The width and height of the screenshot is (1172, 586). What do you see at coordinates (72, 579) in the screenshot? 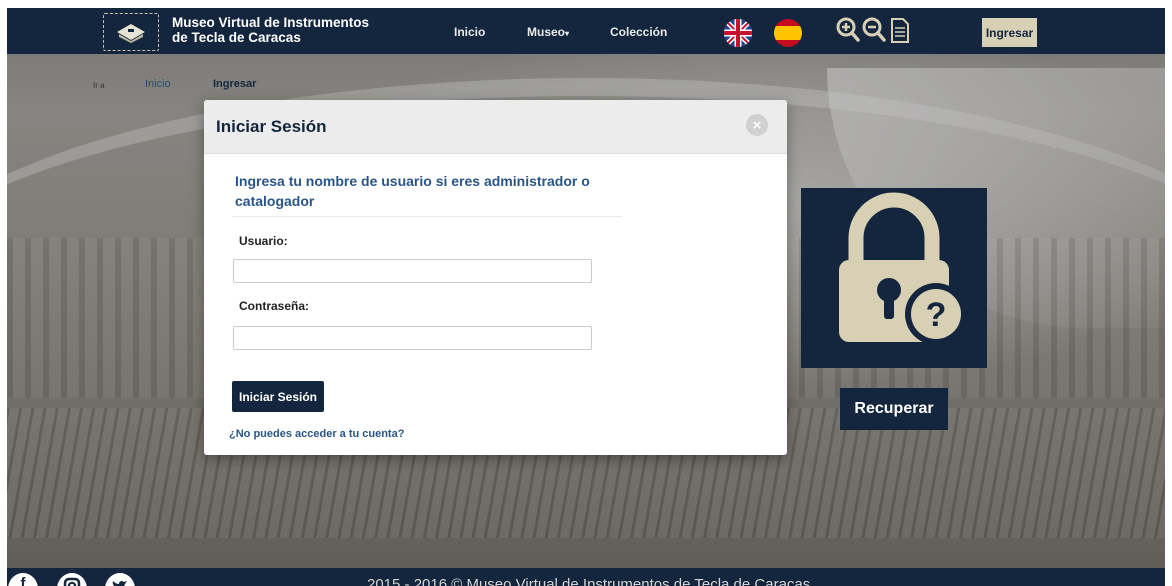
I see `instagram-icon` at bounding box center [72, 579].